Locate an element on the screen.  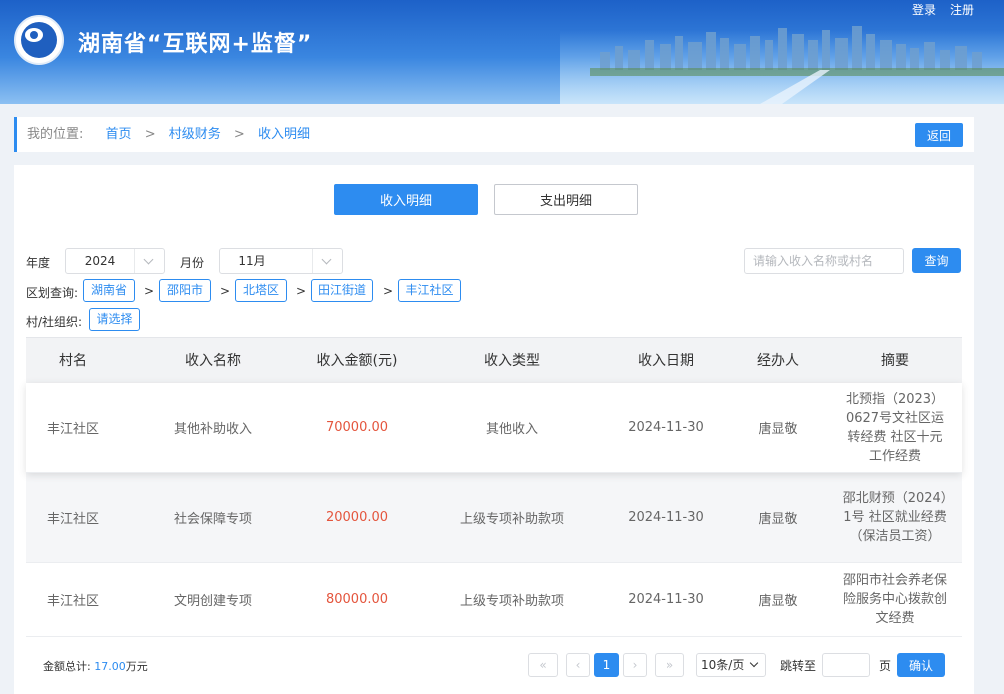
cell-income-name: 其他补助收入 is located at coordinates (212, 429).